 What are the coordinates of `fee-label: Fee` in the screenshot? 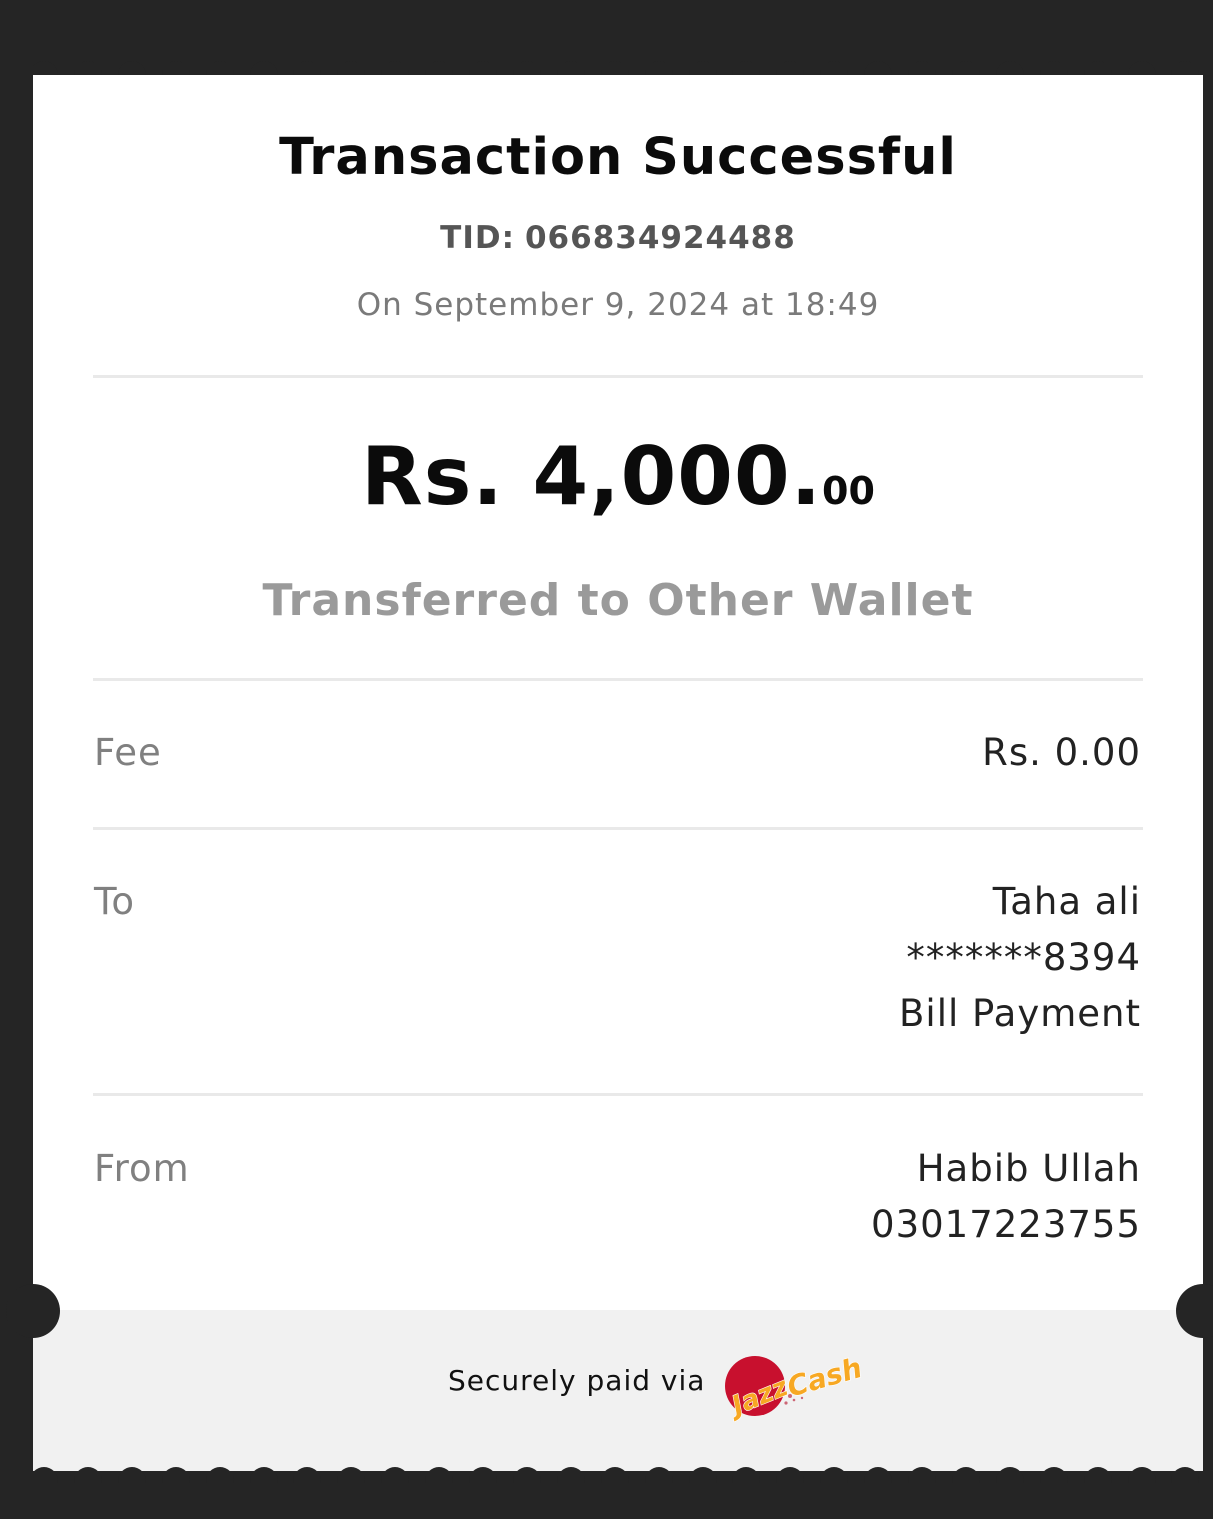 It's located at (128, 752).